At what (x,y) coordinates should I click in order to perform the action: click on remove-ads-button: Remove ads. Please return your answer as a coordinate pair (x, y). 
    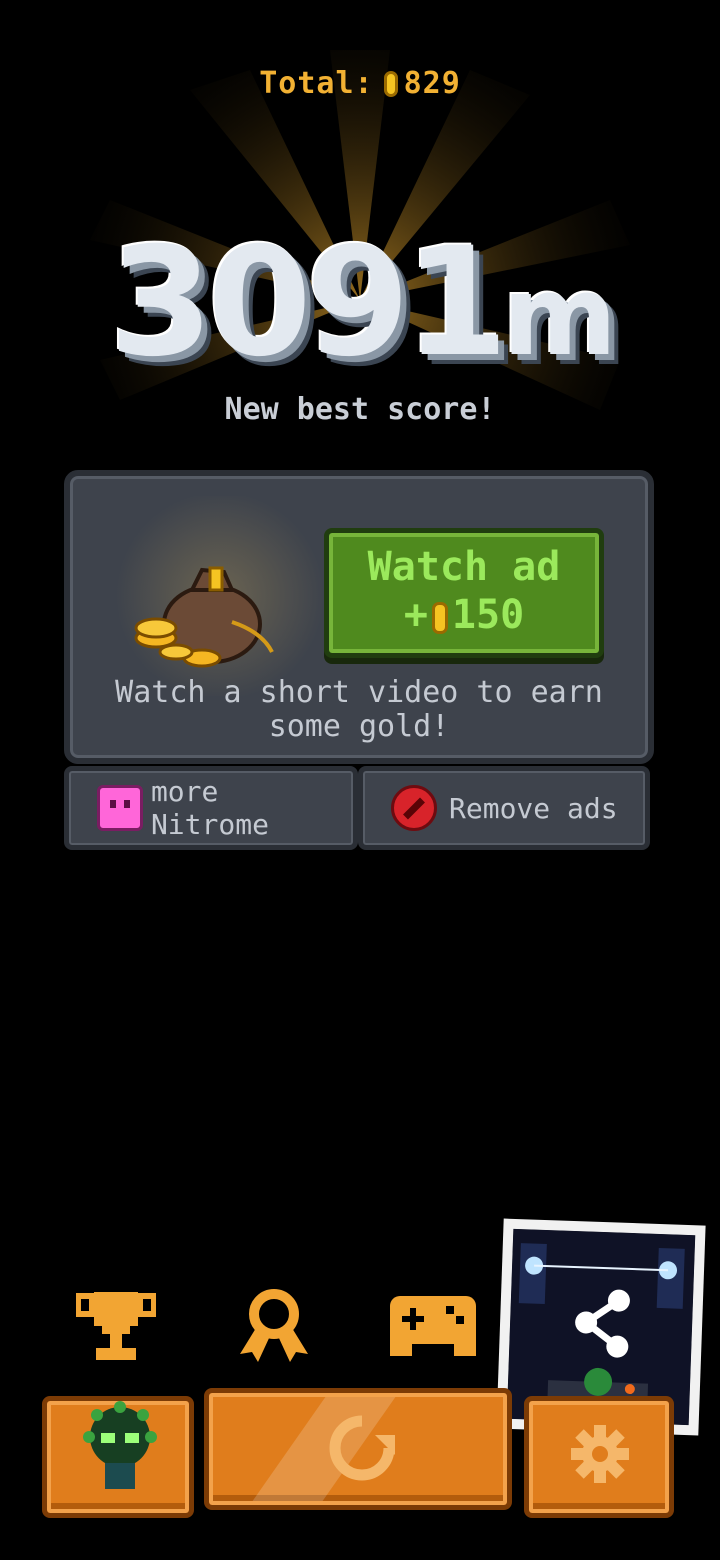
    Looking at the image, I should click on (504, 808).